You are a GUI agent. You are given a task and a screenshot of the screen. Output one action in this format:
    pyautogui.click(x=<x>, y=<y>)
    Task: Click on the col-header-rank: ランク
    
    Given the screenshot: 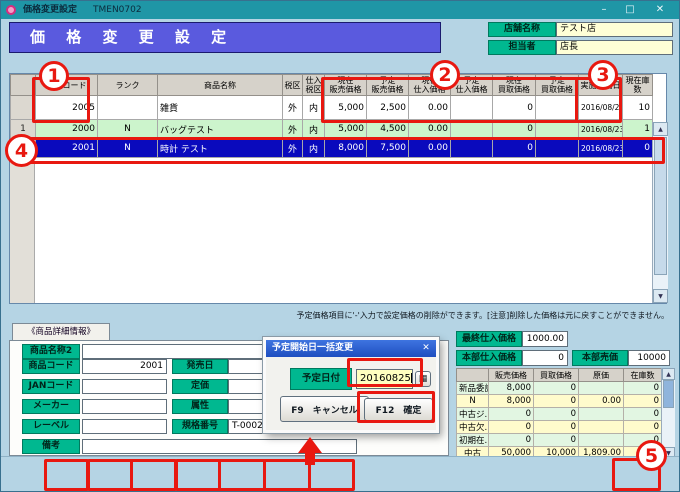 What is the action you would take?
    pyautogui.click(x=127, y=85)
    